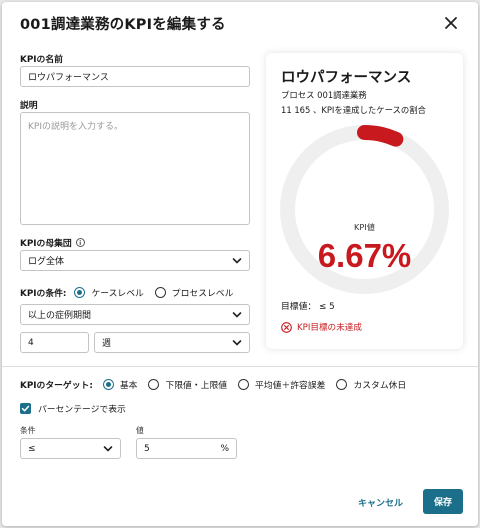 This screenshot has width=480, height=528. What do you see at coordinates (364, 255) in the screenshot?
I see `kpi-value: 6.67%` at bounding box center [364, 255].